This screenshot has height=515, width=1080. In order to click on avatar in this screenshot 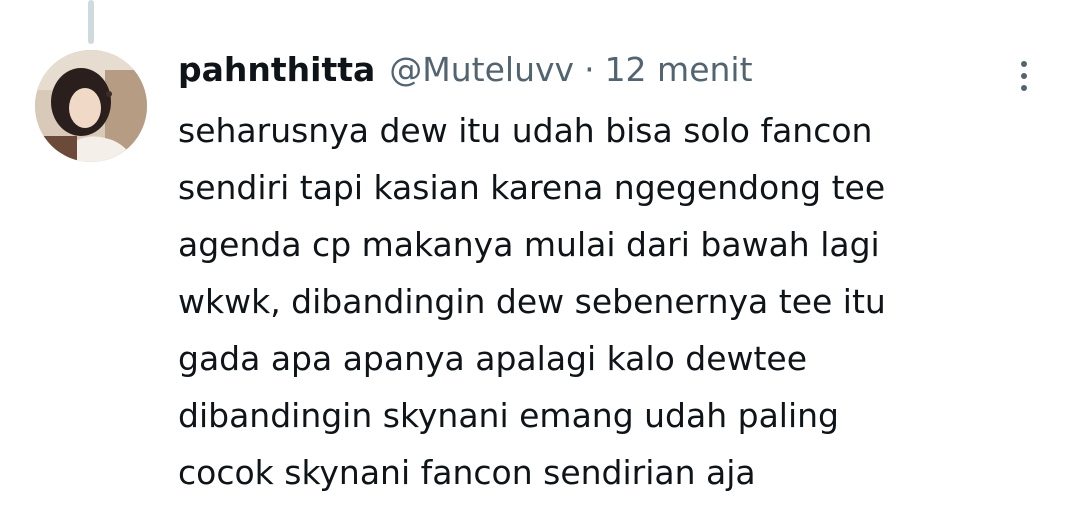, I will do `click(91, 106)`.